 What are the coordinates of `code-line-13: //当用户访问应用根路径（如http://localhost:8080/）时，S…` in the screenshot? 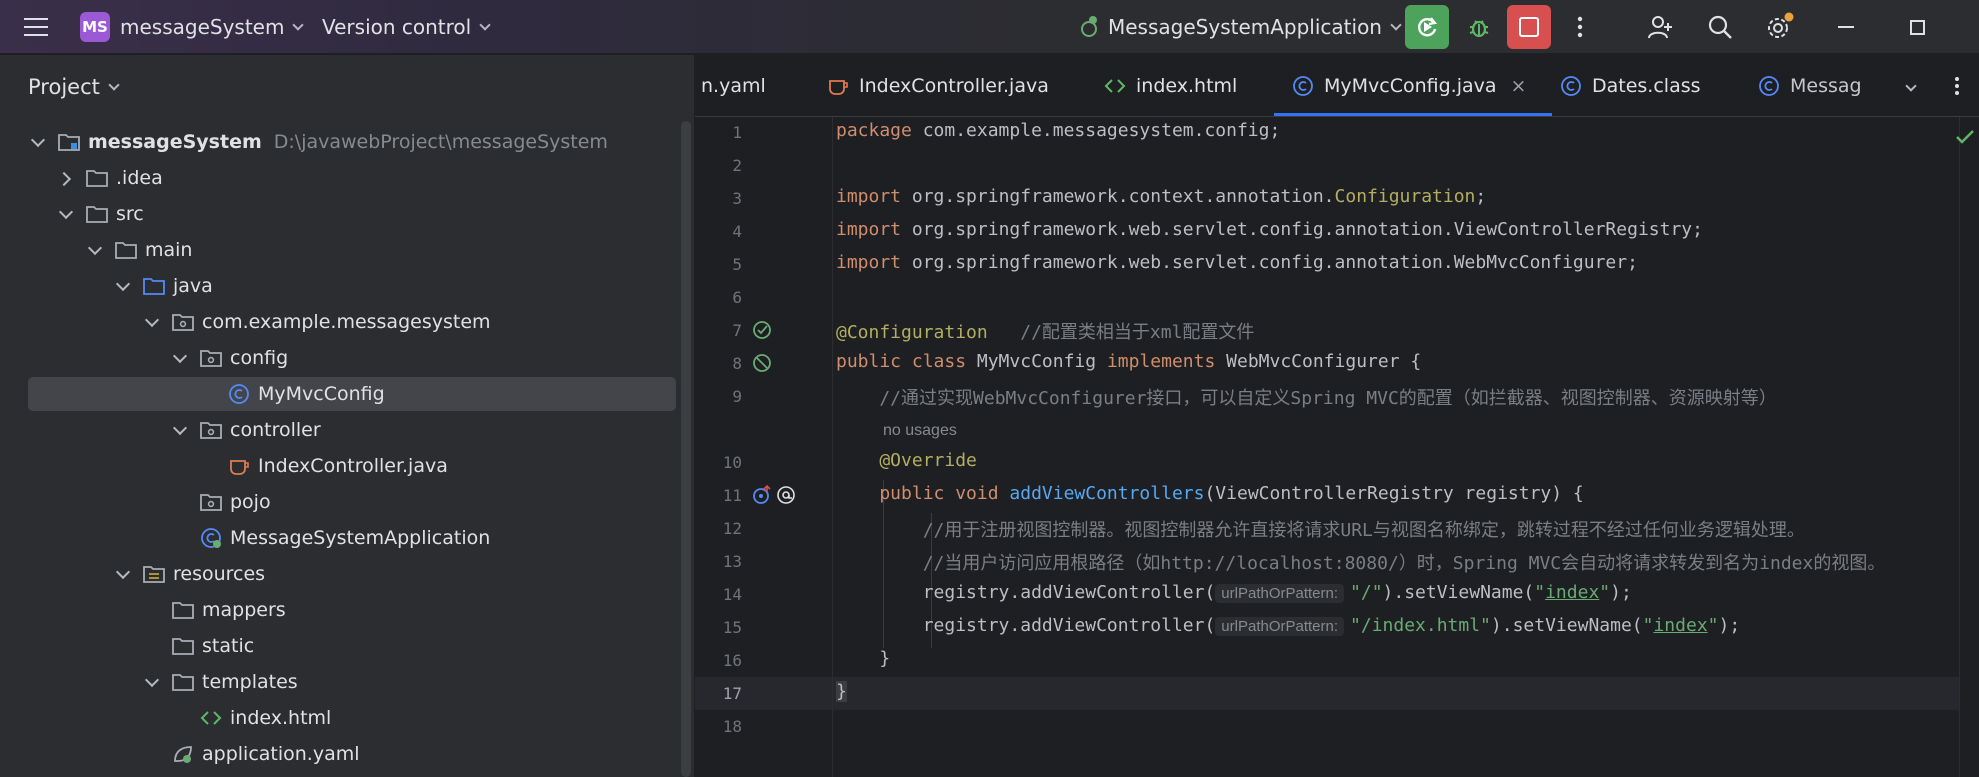 It's located at (1361, 562).